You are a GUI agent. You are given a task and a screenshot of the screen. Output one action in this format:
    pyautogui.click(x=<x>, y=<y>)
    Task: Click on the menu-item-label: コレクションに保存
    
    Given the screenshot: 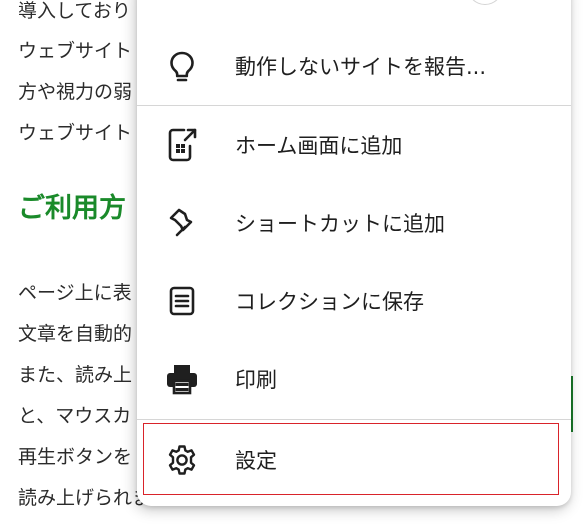 What is the action you would take?
    pyautogui.click(x=329, y=302)
    